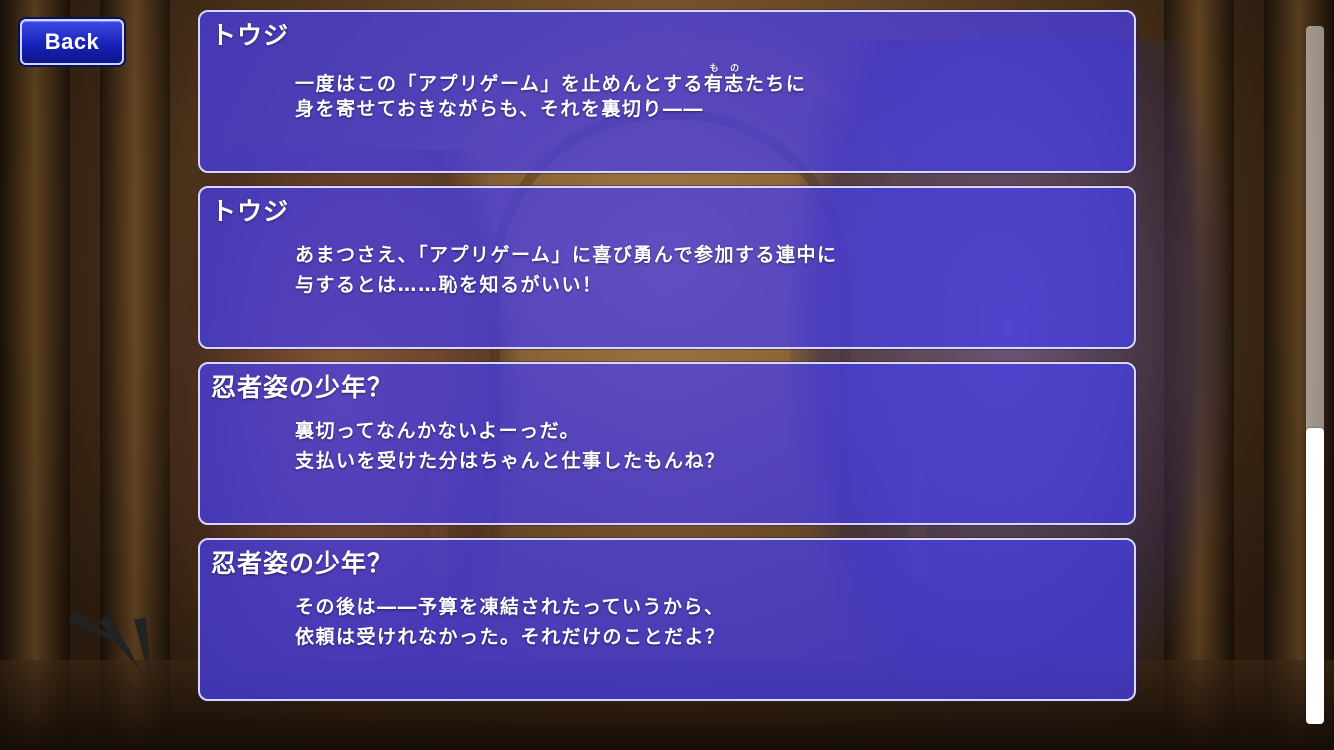 This screenshot has height=750, width=1334. I want to click on dialogue-line: 裏切ってなんかないよーっだ。, so click(438, 431).